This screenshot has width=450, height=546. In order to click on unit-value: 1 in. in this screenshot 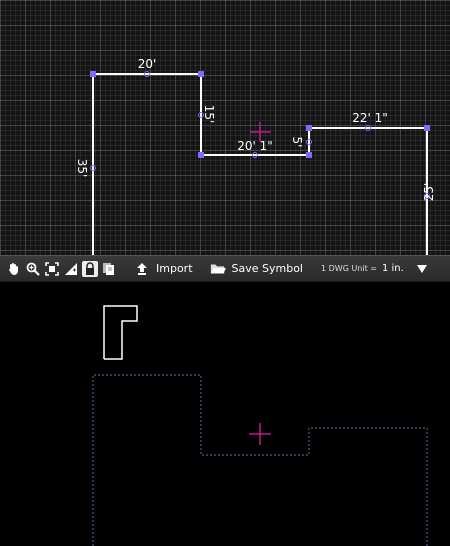, I will do `click(392, 268)`.